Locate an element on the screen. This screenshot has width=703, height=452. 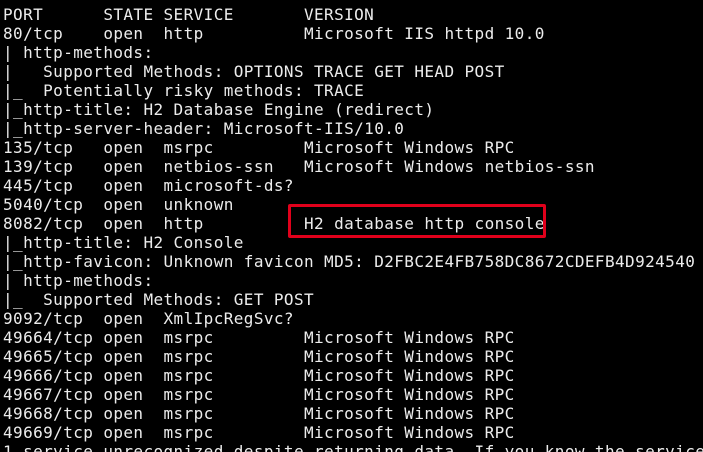
terminal-line: 445/tcp open microsoft-ds? is located at coordinates (148, 185).